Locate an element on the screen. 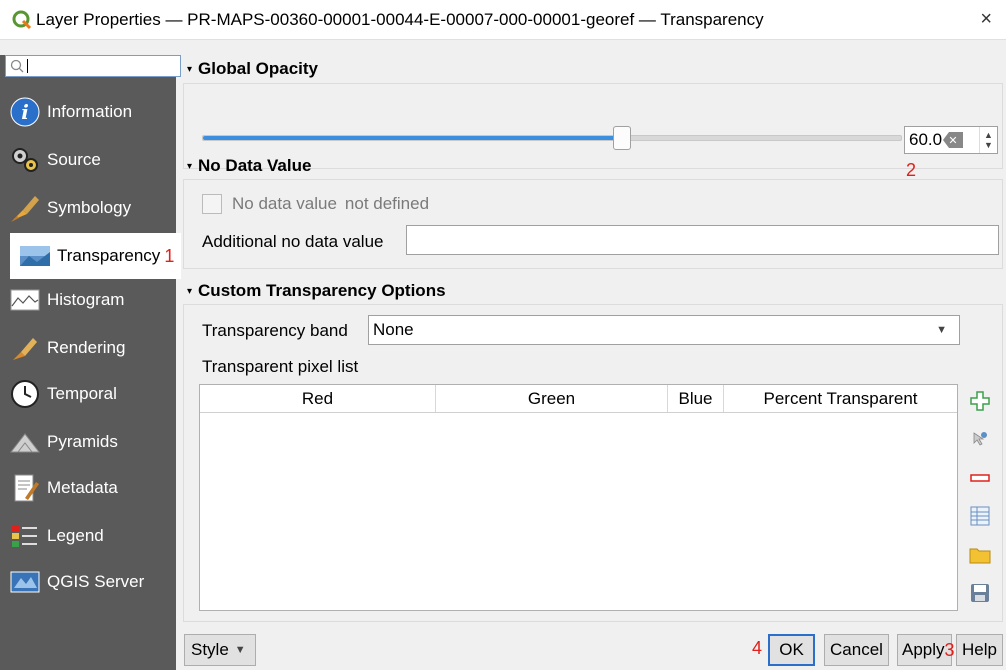 This screenshot has height=670, width=1006. clear-icon: ✕ is located at coordinates (953, 140).